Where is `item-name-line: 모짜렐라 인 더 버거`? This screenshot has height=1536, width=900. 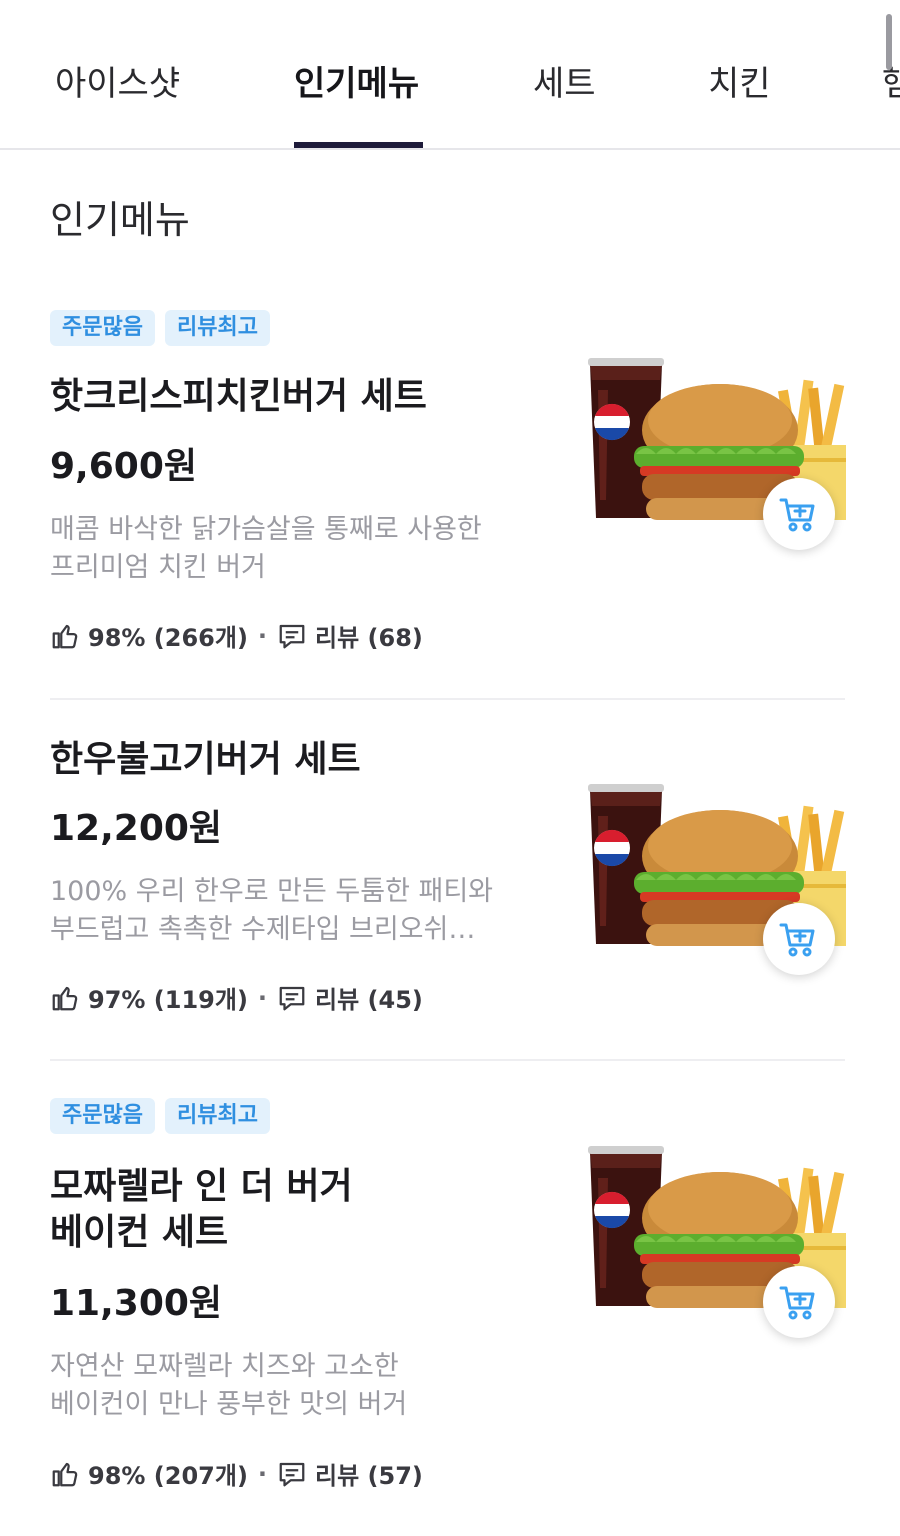
item-name-line: 모짜렐라 인 더 버거 is located at coordinates (201, 1186).